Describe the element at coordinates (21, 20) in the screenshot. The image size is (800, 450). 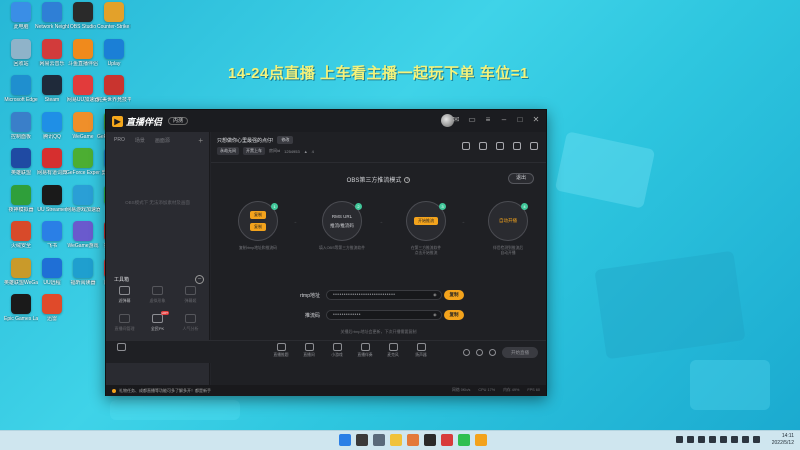
I see `desktop-icon: 此电脑` at that location.